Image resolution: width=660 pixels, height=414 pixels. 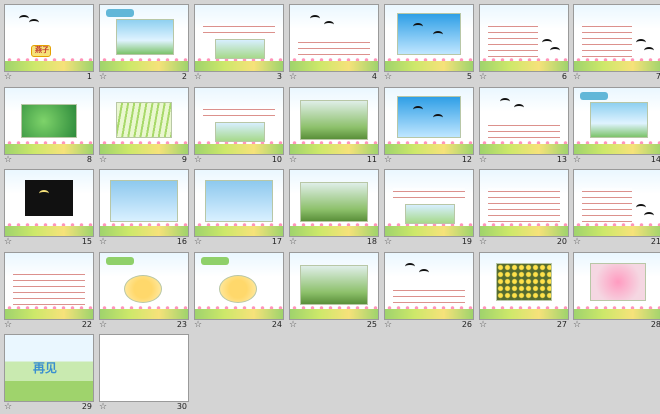 I want to click on slide-thumbnail-12: ☆ 12, so click(x=429, y=127).